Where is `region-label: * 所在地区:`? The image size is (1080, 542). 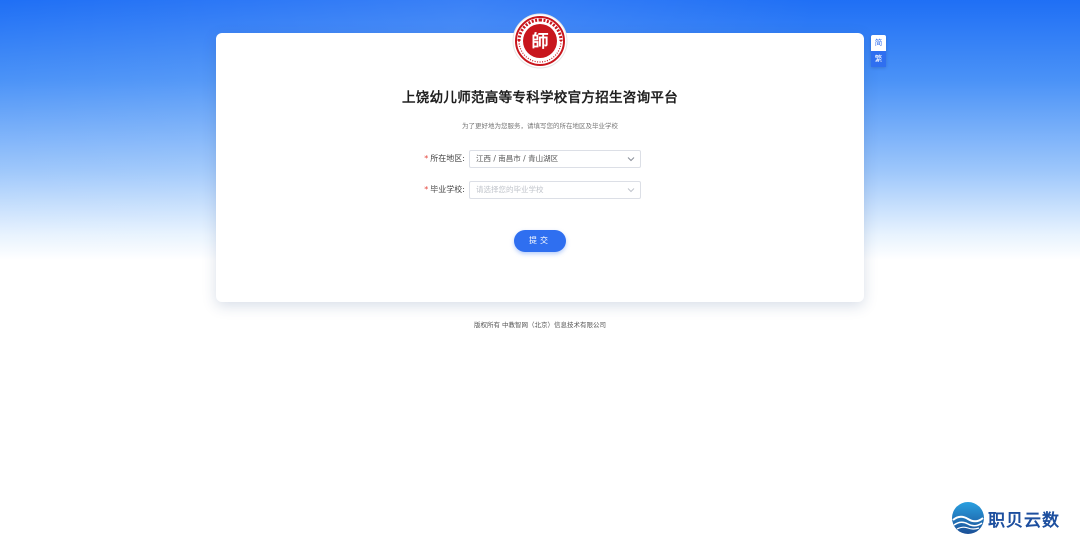 region-label: * 所在地区: is located at coordinates (435, 158).